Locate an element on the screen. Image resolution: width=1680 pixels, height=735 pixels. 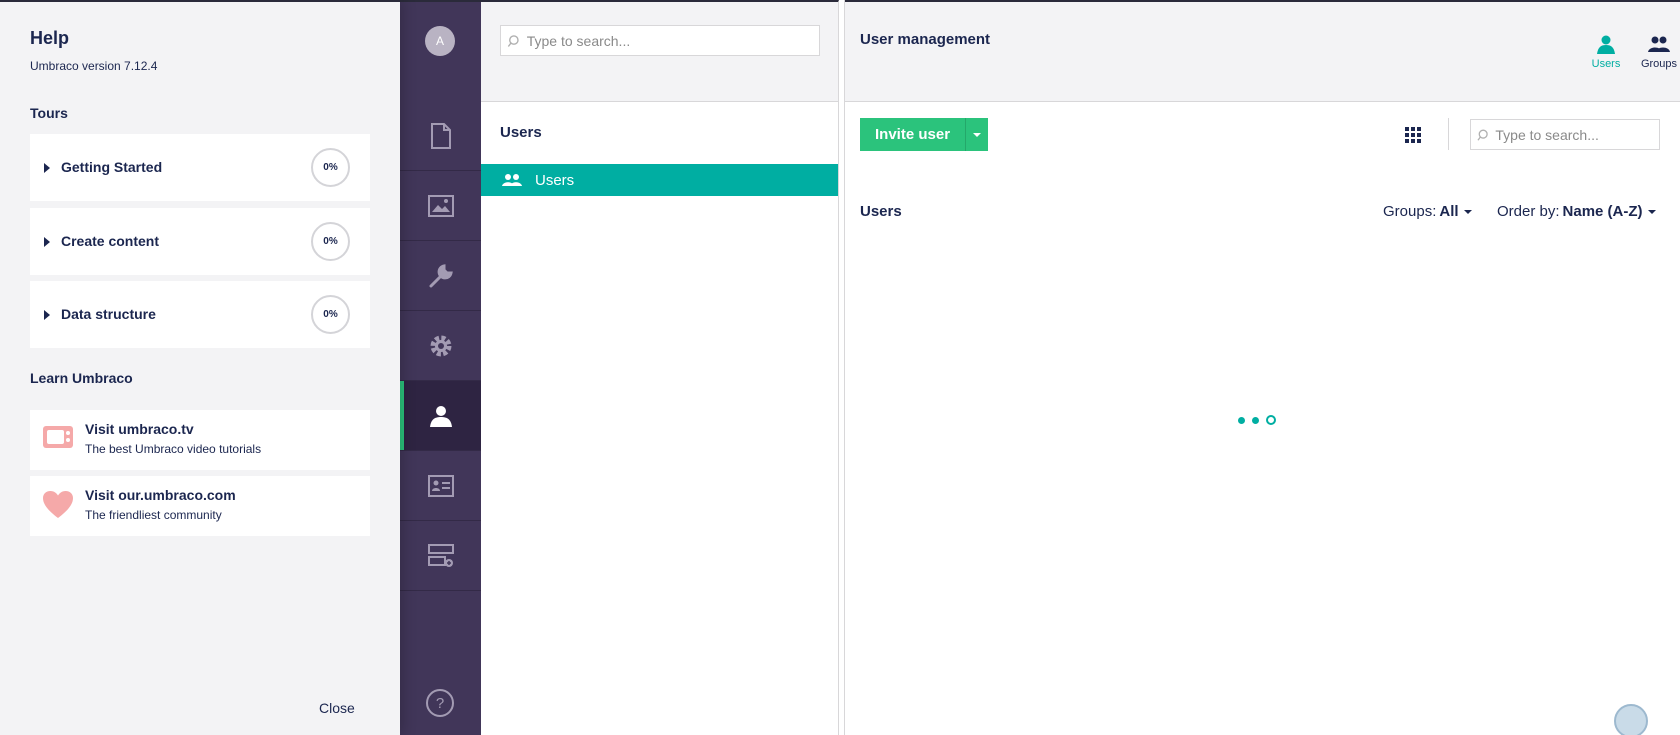
learn-title: Visit our.umbraco.com is located at coordinates (160, 495).